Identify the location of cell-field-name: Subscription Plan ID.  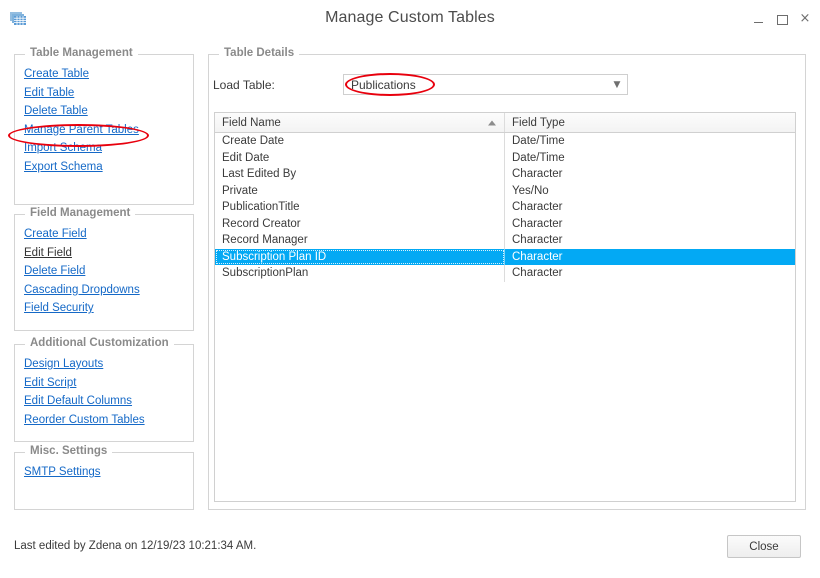
(360, 256).